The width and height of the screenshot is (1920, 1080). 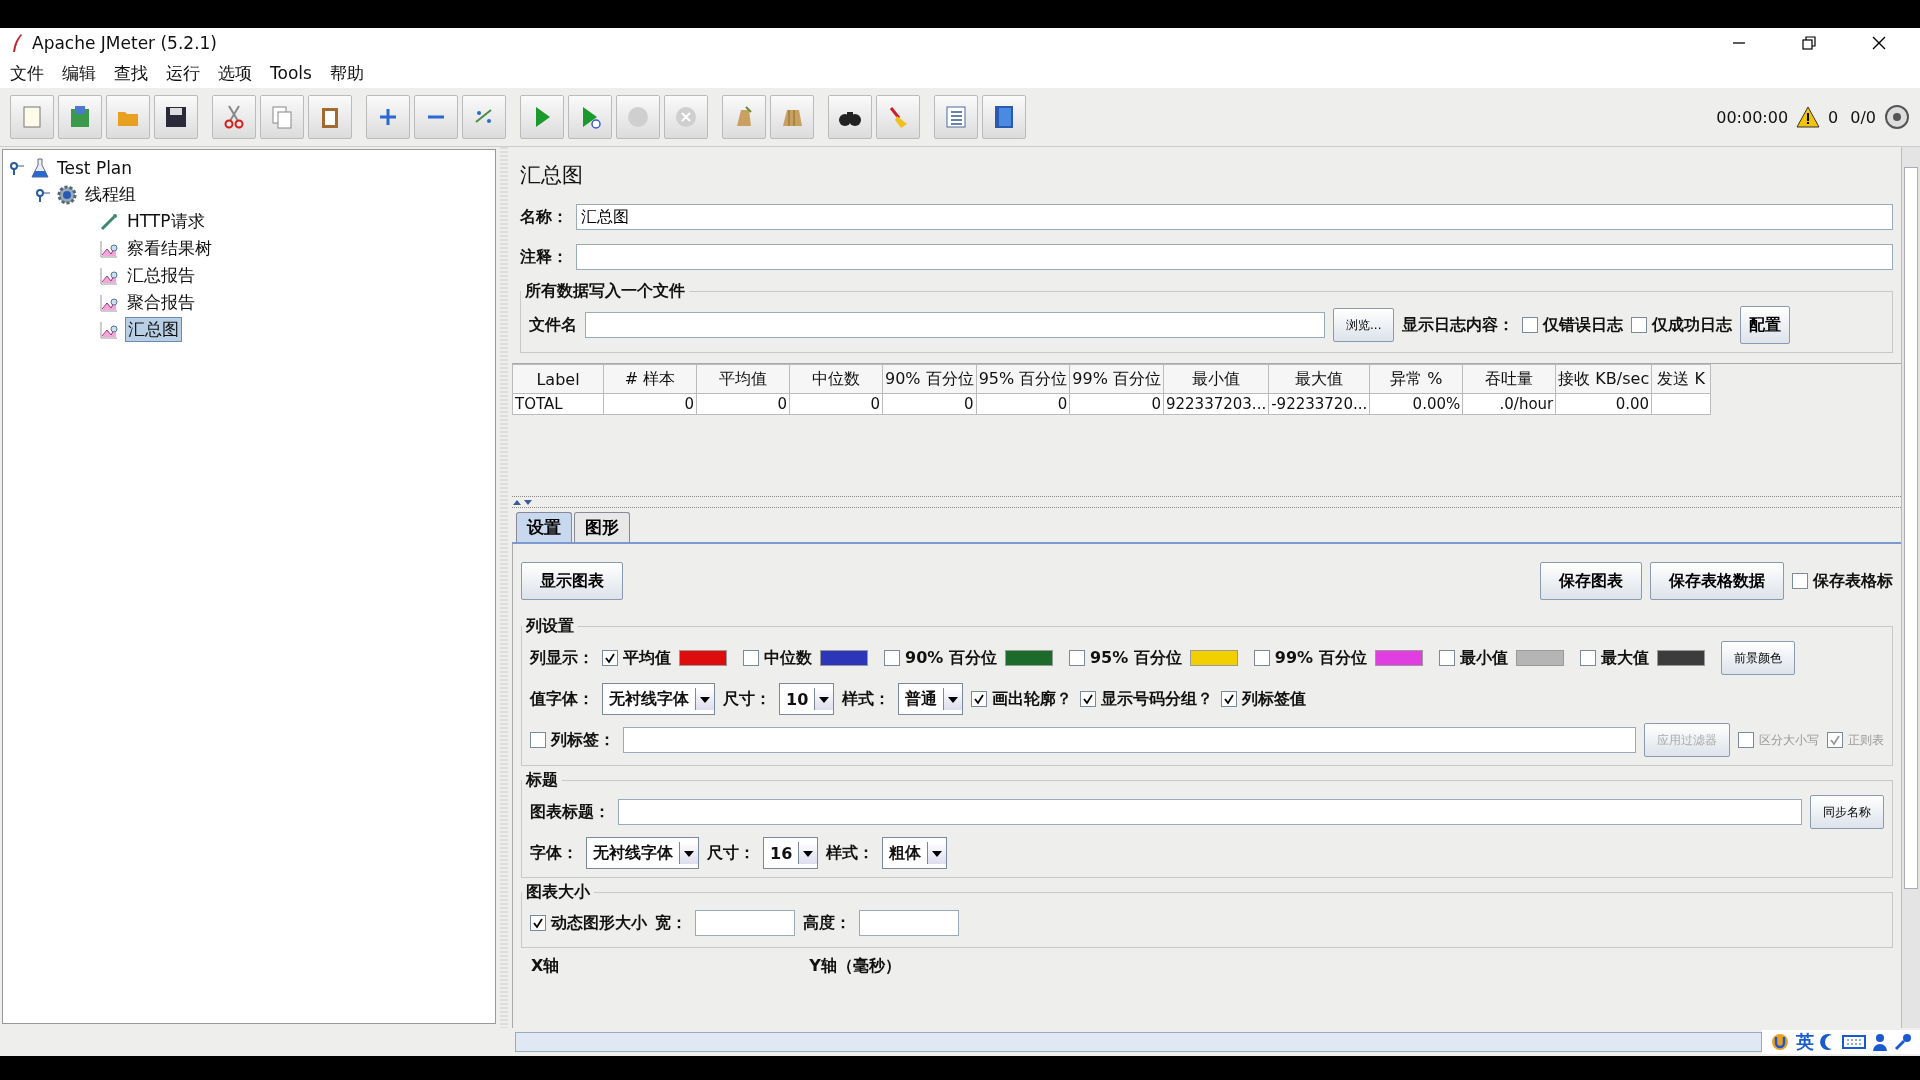 I want to click on start-no-pause-icon, so click(x=590, y=117).